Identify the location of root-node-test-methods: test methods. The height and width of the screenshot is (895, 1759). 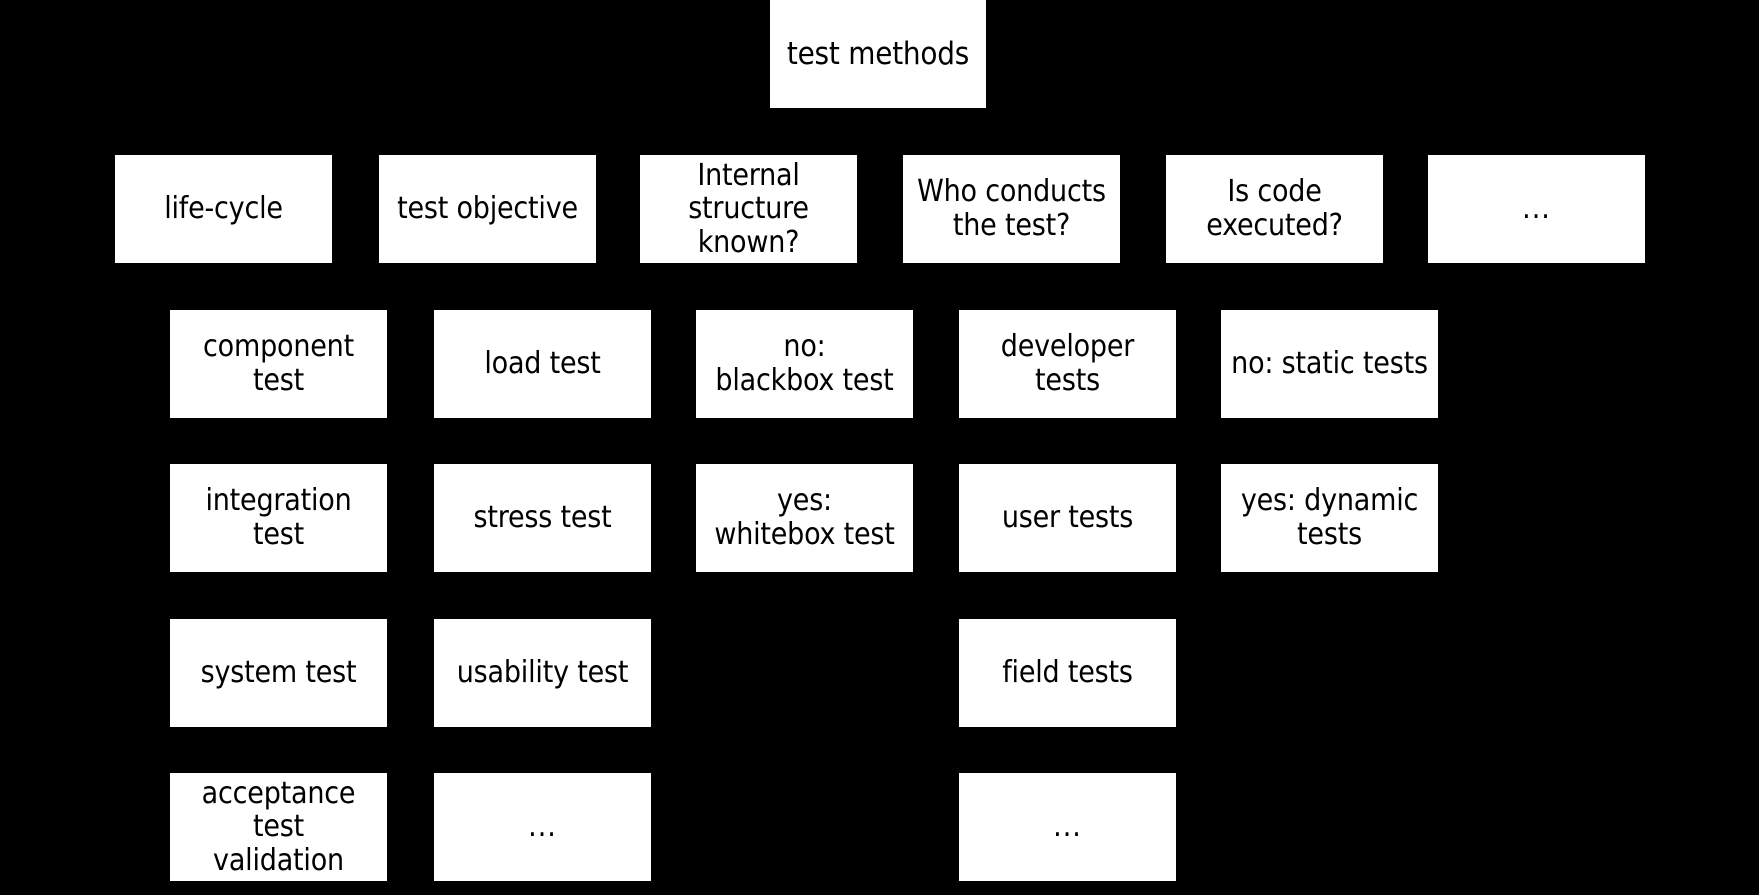
(878, 54).